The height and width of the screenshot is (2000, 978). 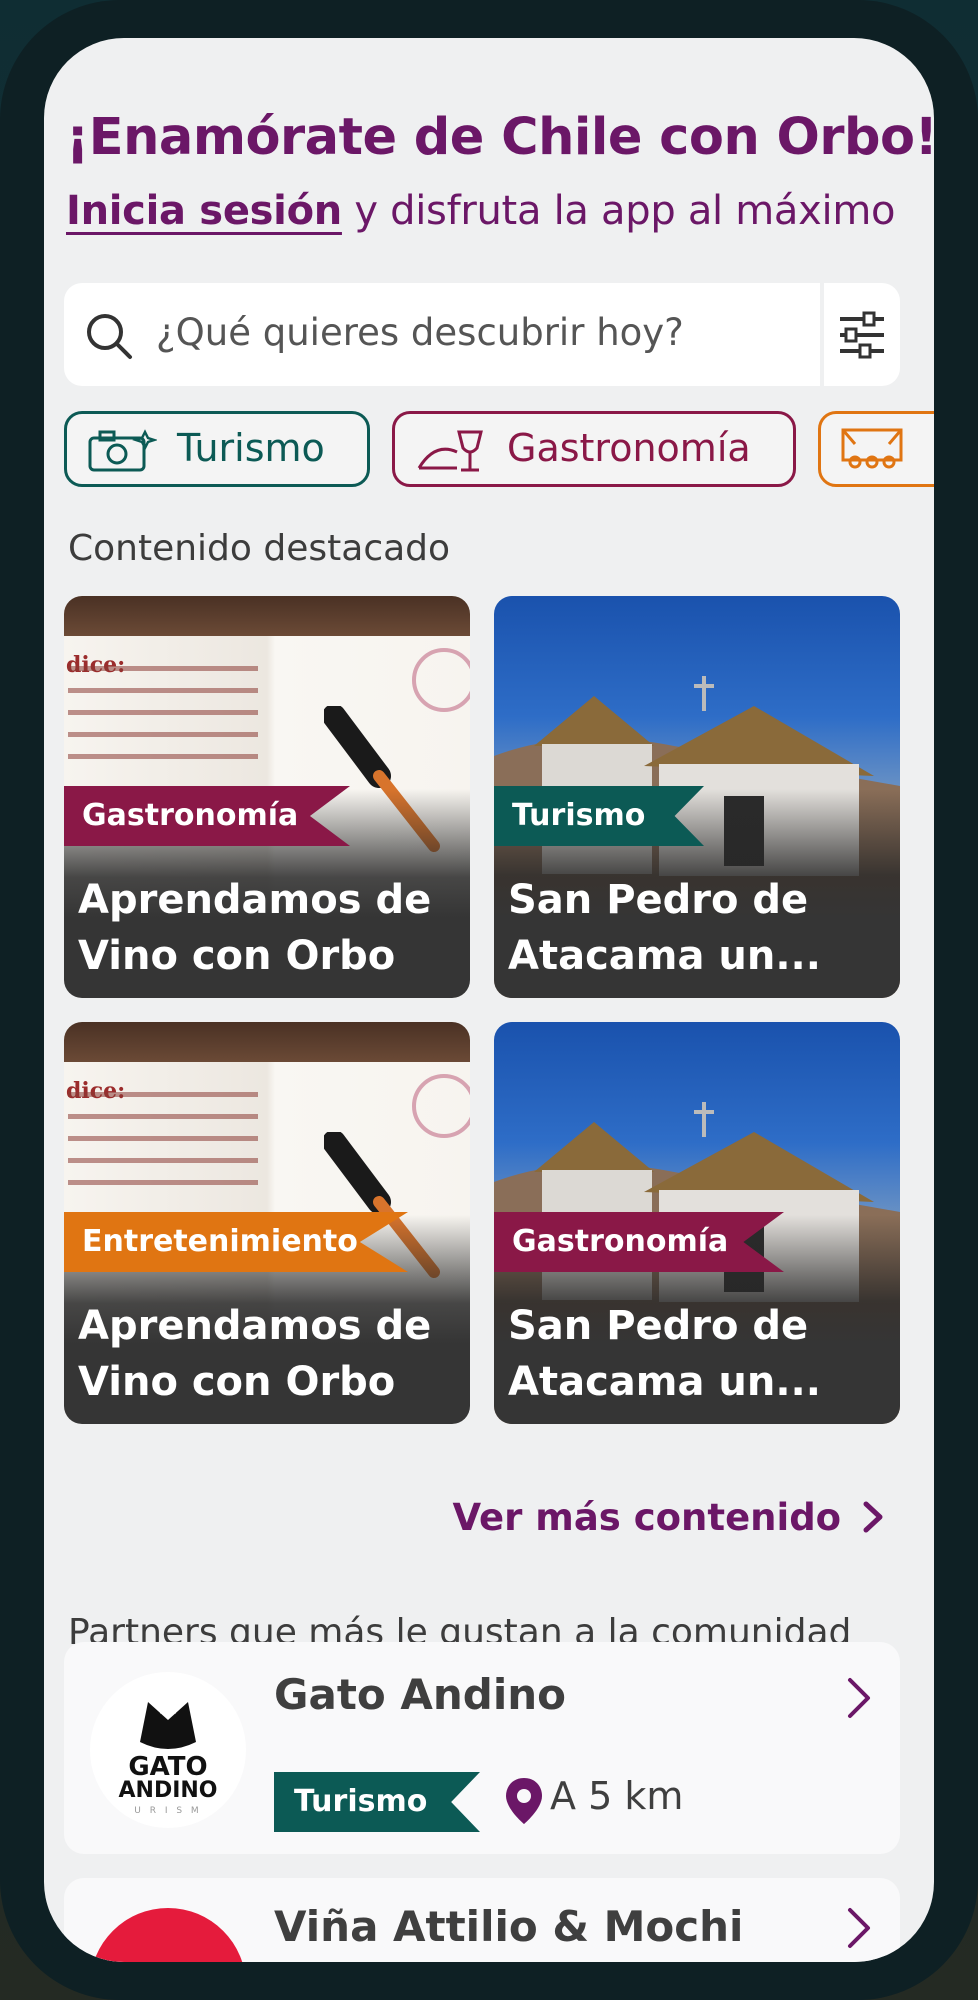 What do you see at coordinates (420, 1694) in the screenshot?
I see `partner-name: Gato Andino` at bounding box center [420, 1694].